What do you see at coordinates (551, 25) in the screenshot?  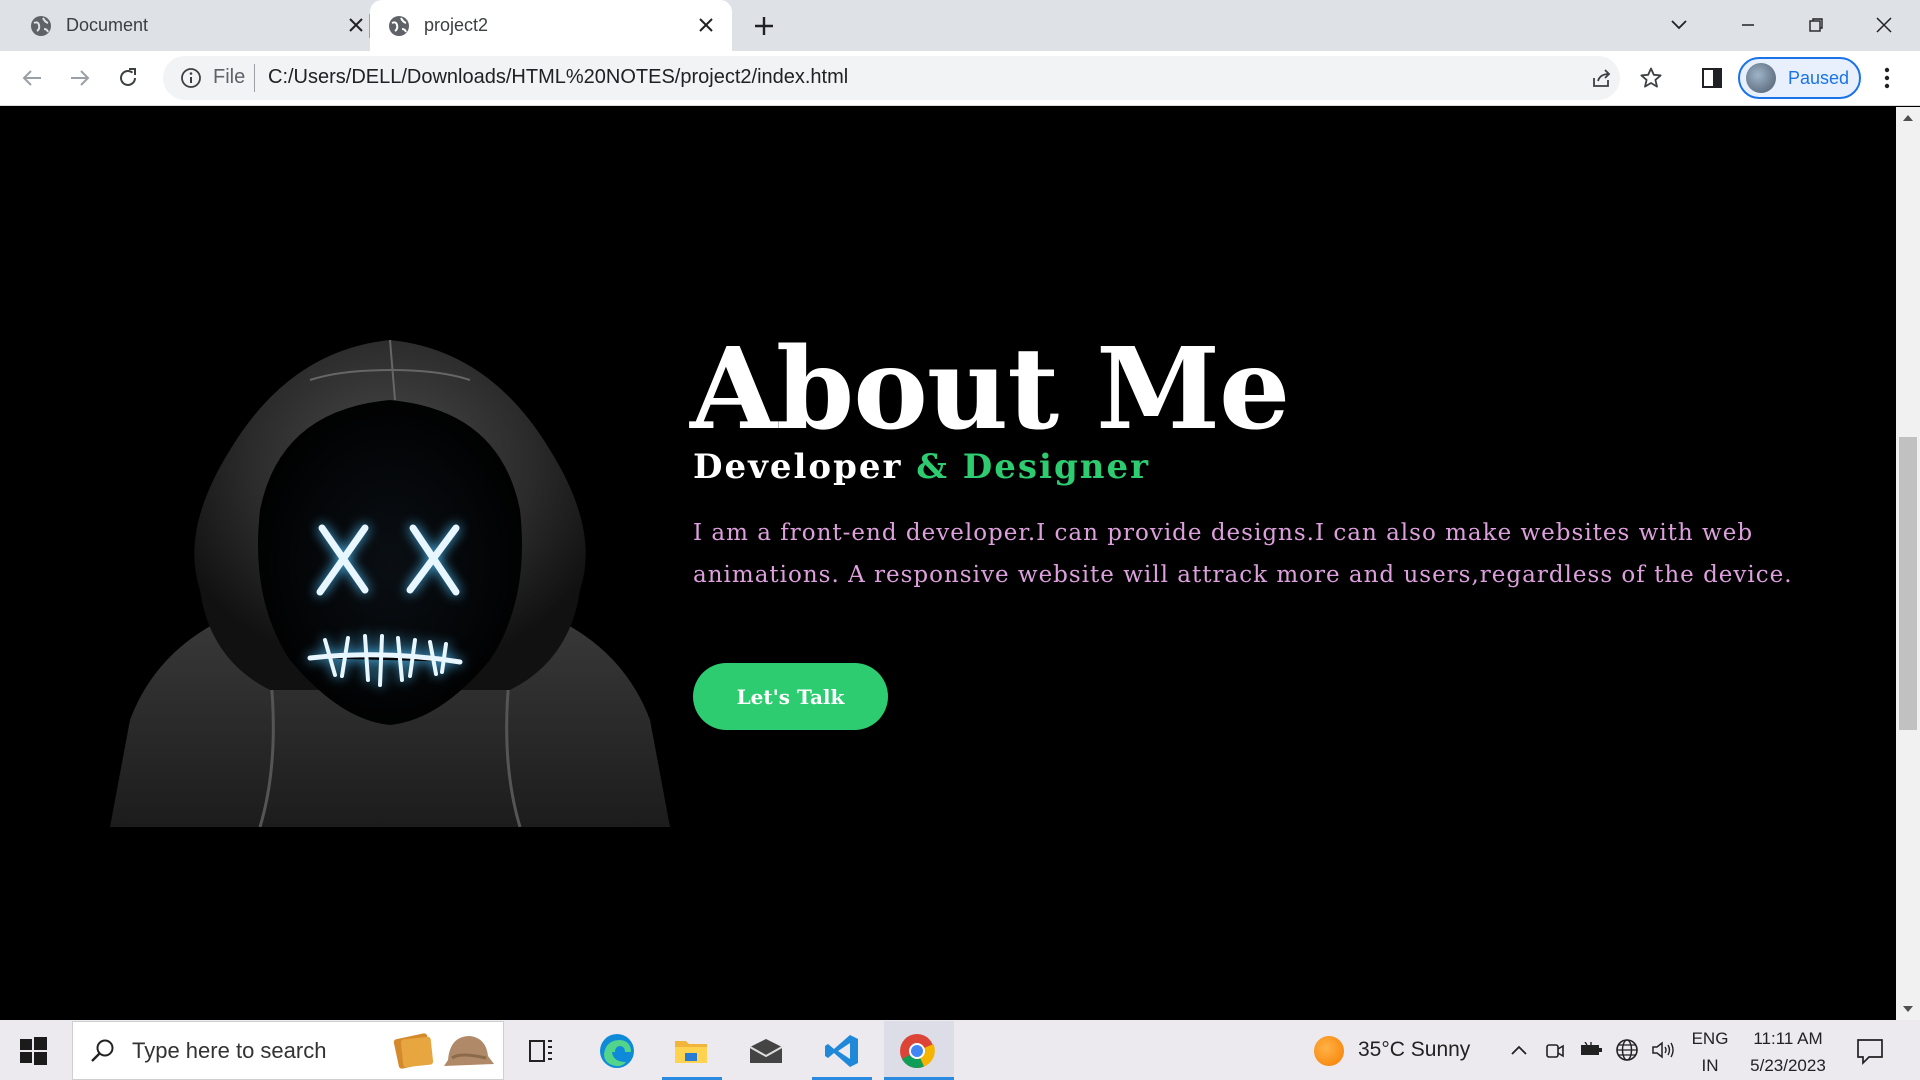 I see `tab-project2: project2` at bounding box center [551, 25].